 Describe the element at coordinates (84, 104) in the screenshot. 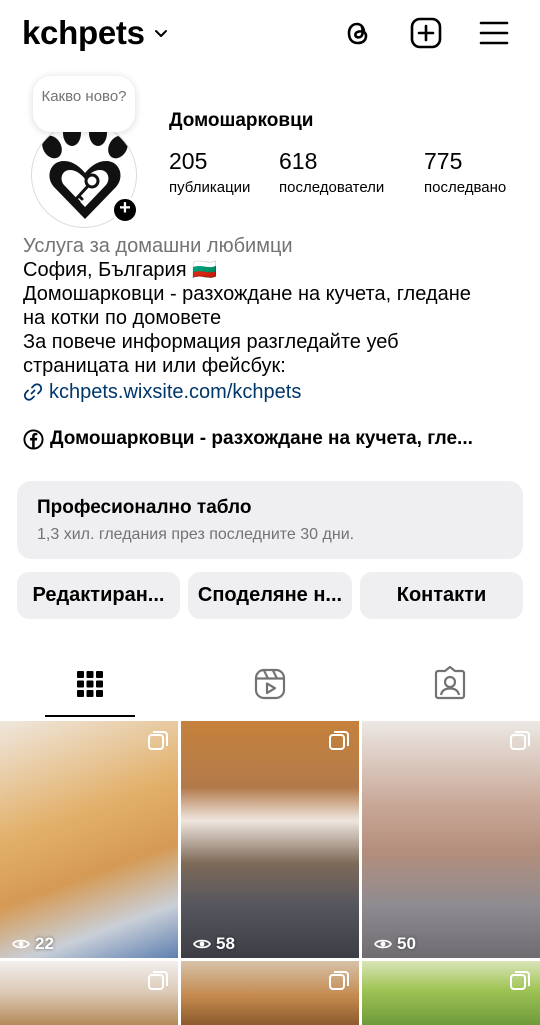

I see `note-bubble: Какво ново?` at that location.